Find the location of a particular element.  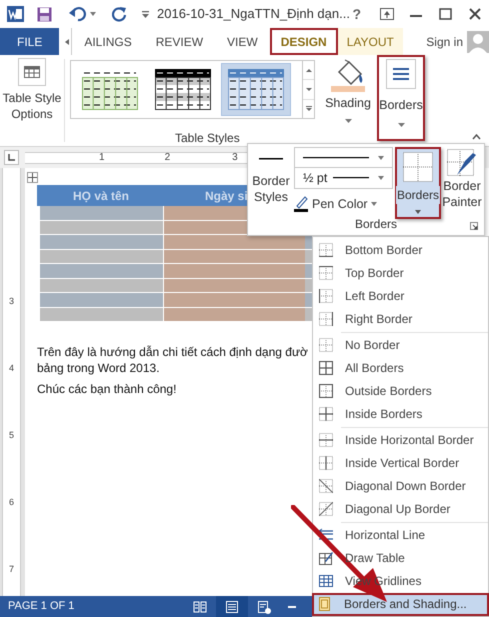

collapse-ribbon-icon is located at coordinates (476, 137).